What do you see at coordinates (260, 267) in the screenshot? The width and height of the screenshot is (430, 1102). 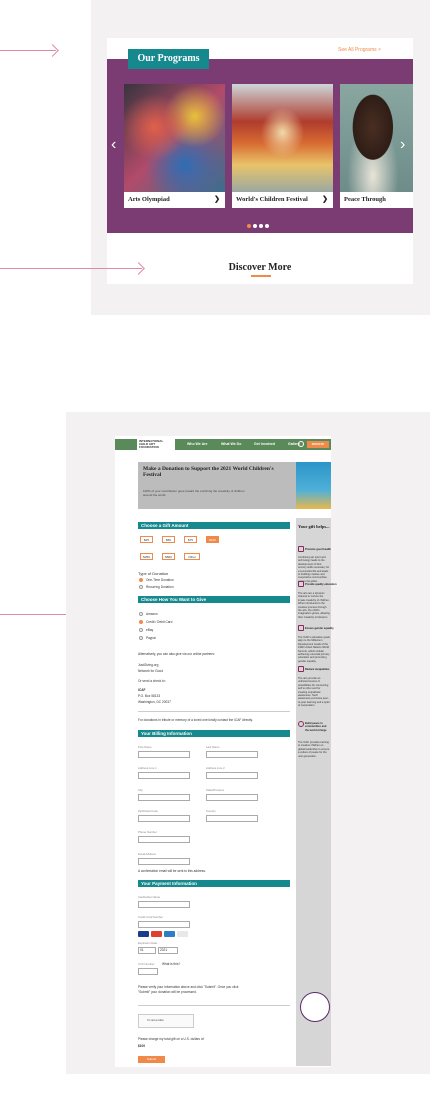 I see `discover-more-link: Discover More` at bounding box center [260, 267].